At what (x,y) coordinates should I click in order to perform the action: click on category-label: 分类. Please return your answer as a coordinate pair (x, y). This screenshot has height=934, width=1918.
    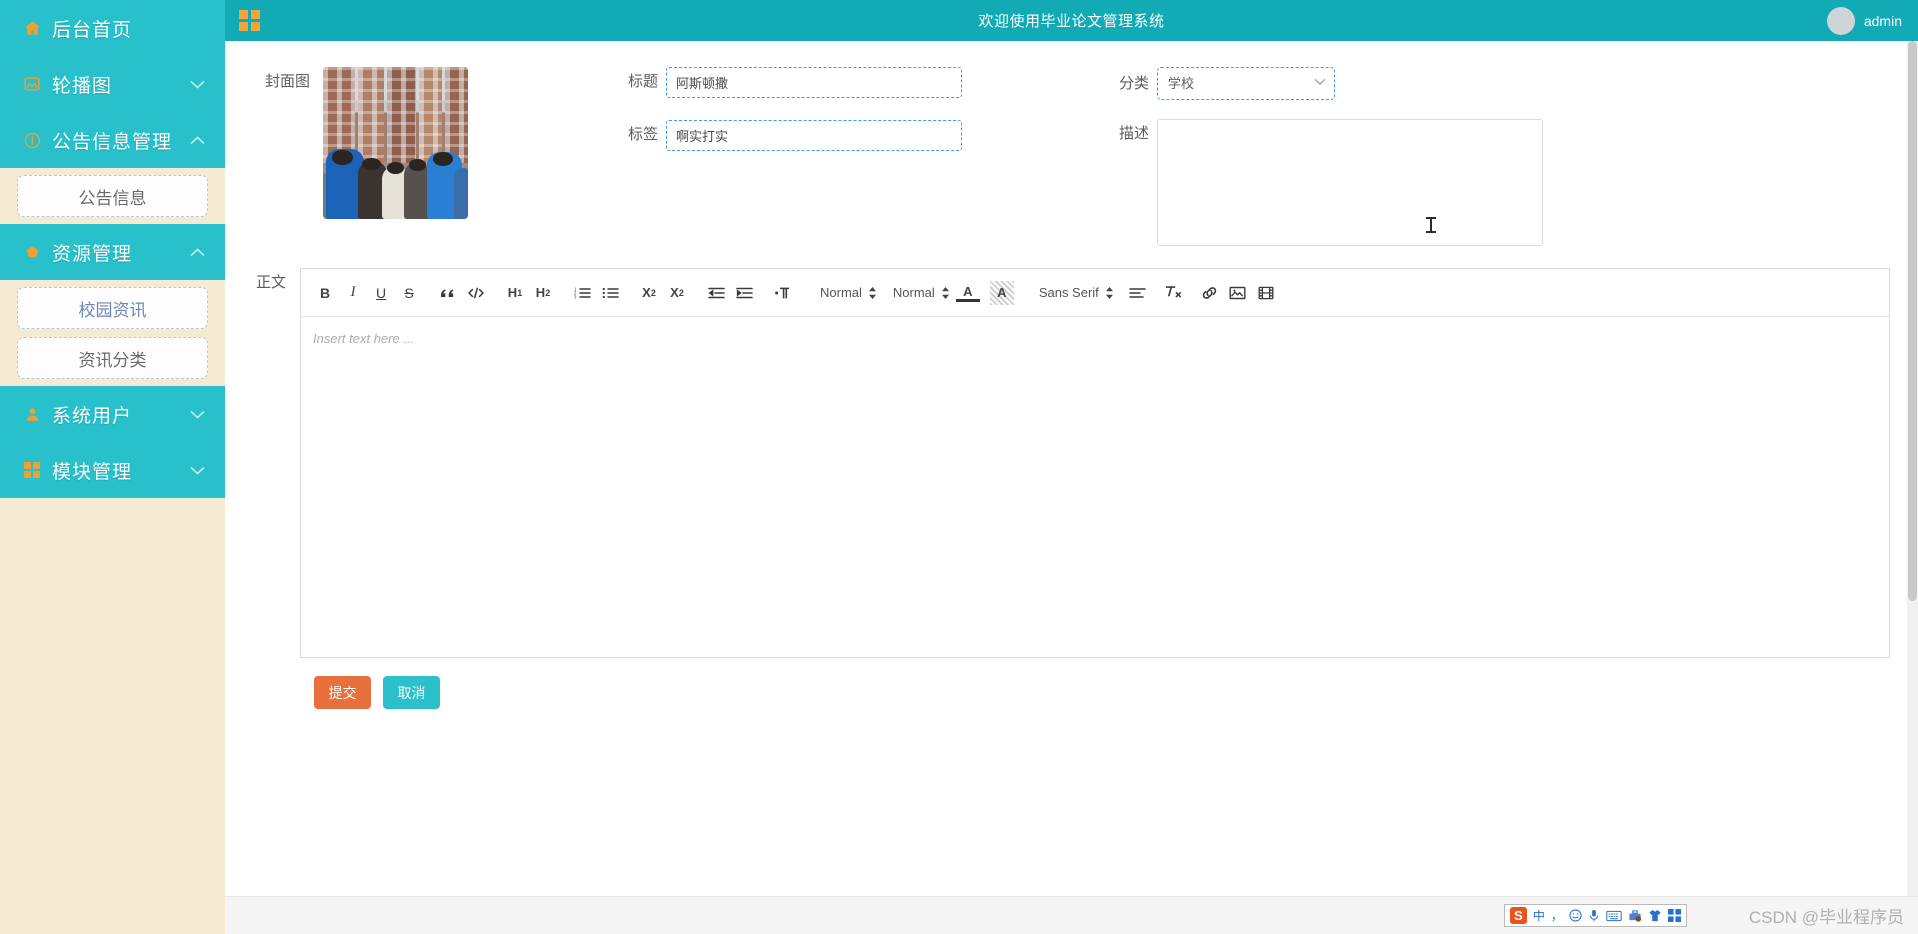
    Looking at the image, I should click on (1134, 83).